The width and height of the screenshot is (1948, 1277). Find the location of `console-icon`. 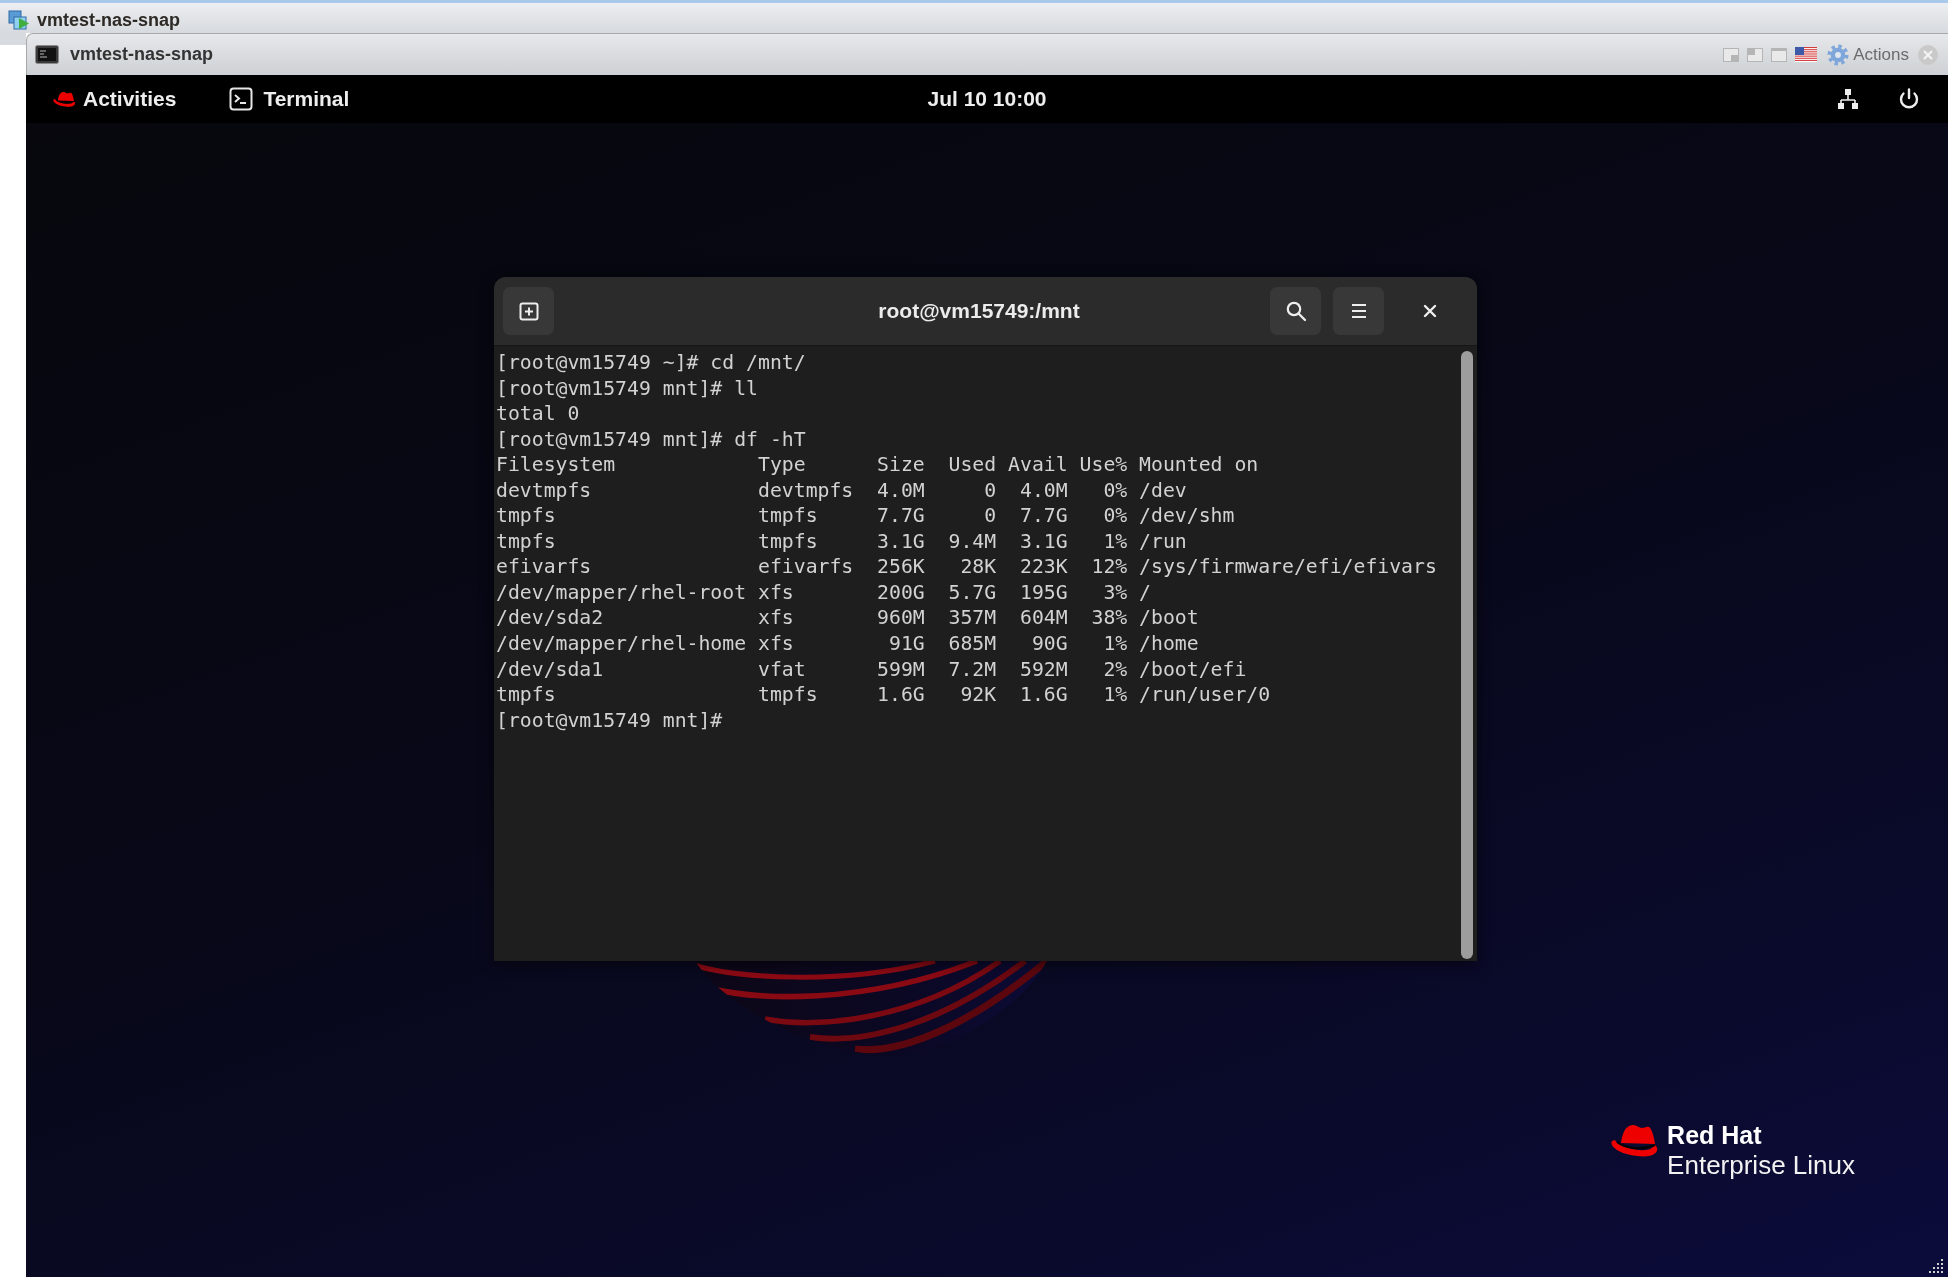

console-icon is located at coordinates (47, 54).